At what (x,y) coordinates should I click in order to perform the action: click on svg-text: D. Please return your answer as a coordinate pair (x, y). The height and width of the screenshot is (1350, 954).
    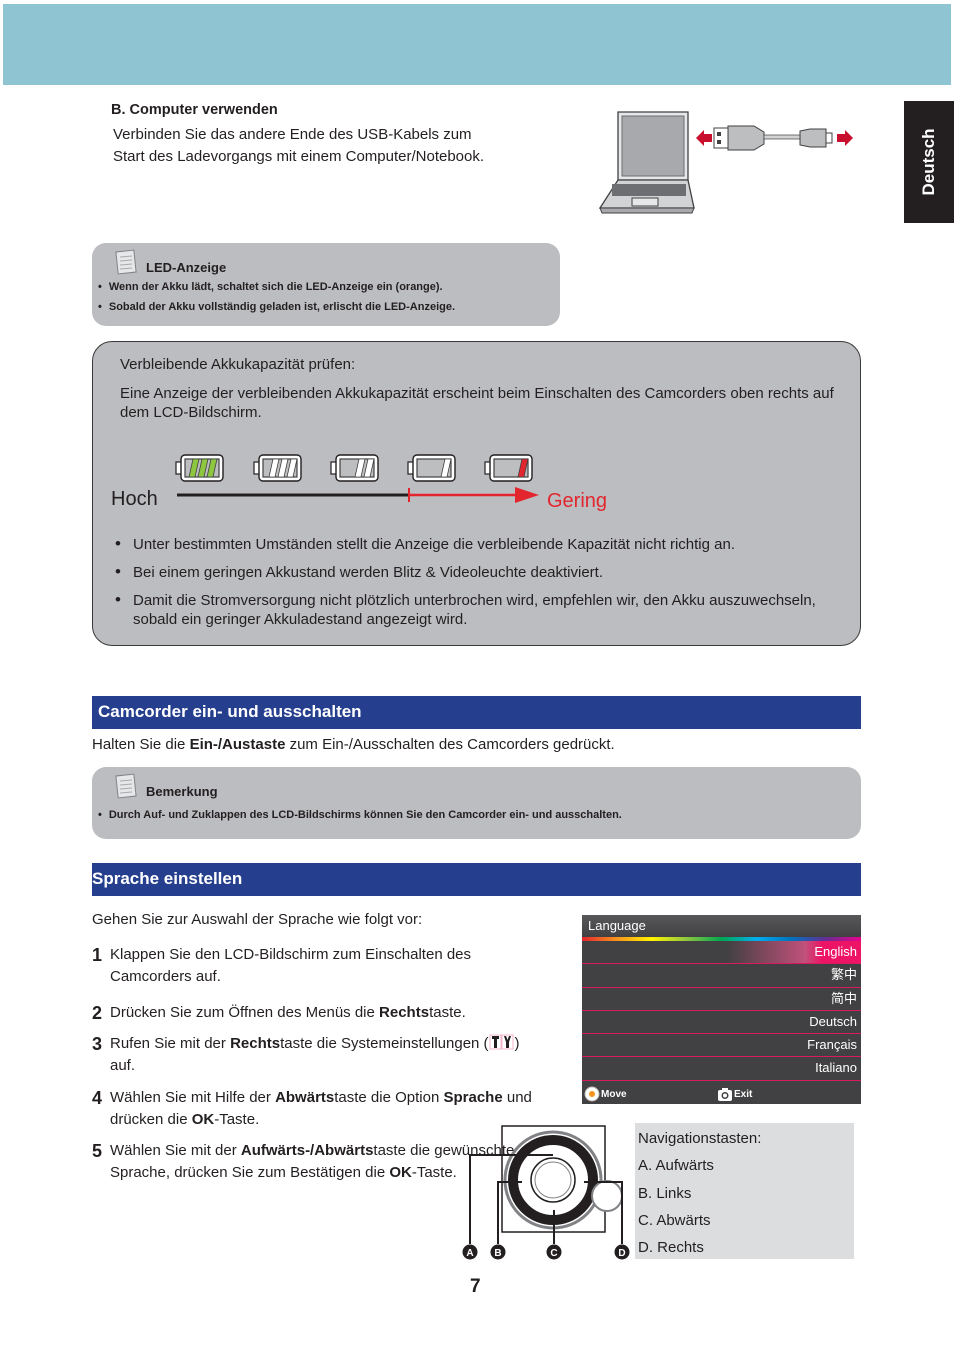
    Looking at the image, I should click on (621, 1253).